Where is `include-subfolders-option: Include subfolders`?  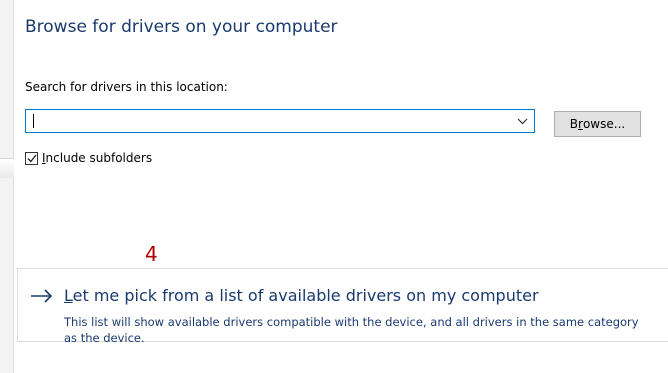
include-subfolders-option: Include subfolders is located at coordinates (88, 158).